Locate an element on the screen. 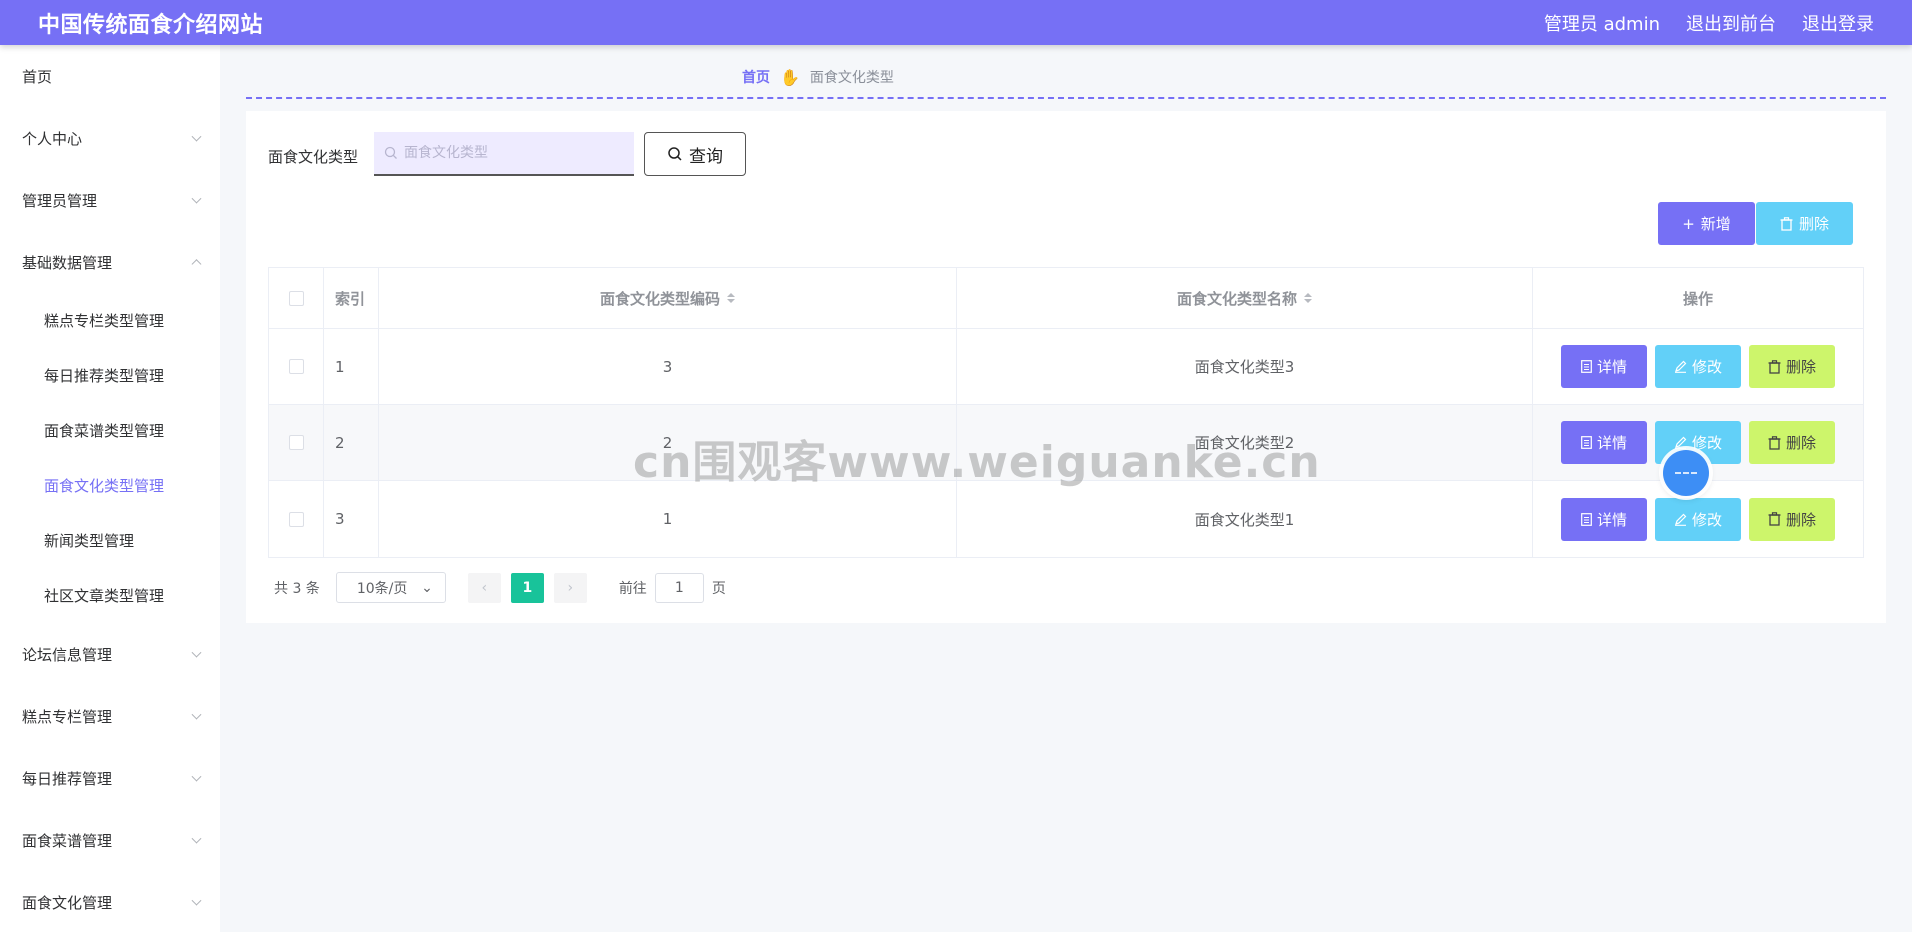 Image resolution: width=1912 pixels, height=932 pixels. top-navbar: 中国传统面食介绍网站 管理员 admin 退出到前台 退出登录 is located at coordinates (956, 22).